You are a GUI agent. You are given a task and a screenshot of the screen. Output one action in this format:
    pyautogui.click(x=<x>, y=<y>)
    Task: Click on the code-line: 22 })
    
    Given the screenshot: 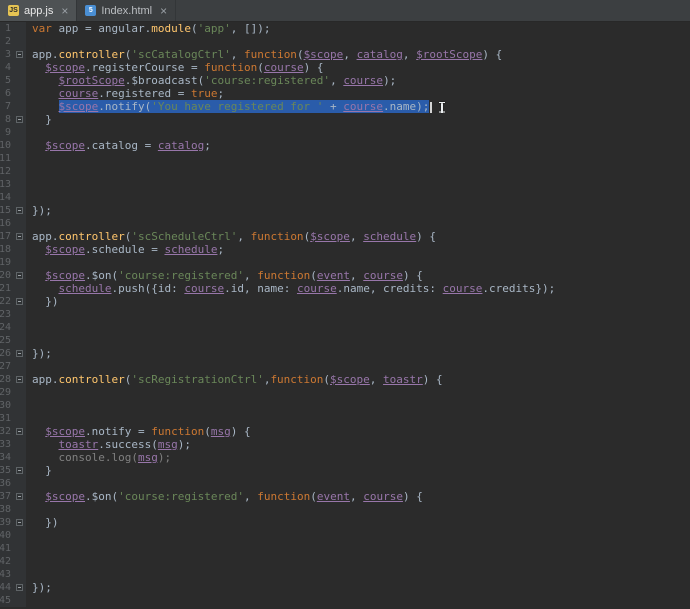 What is the action you would take?
    pyautogui.click(x=345, y=301)
    